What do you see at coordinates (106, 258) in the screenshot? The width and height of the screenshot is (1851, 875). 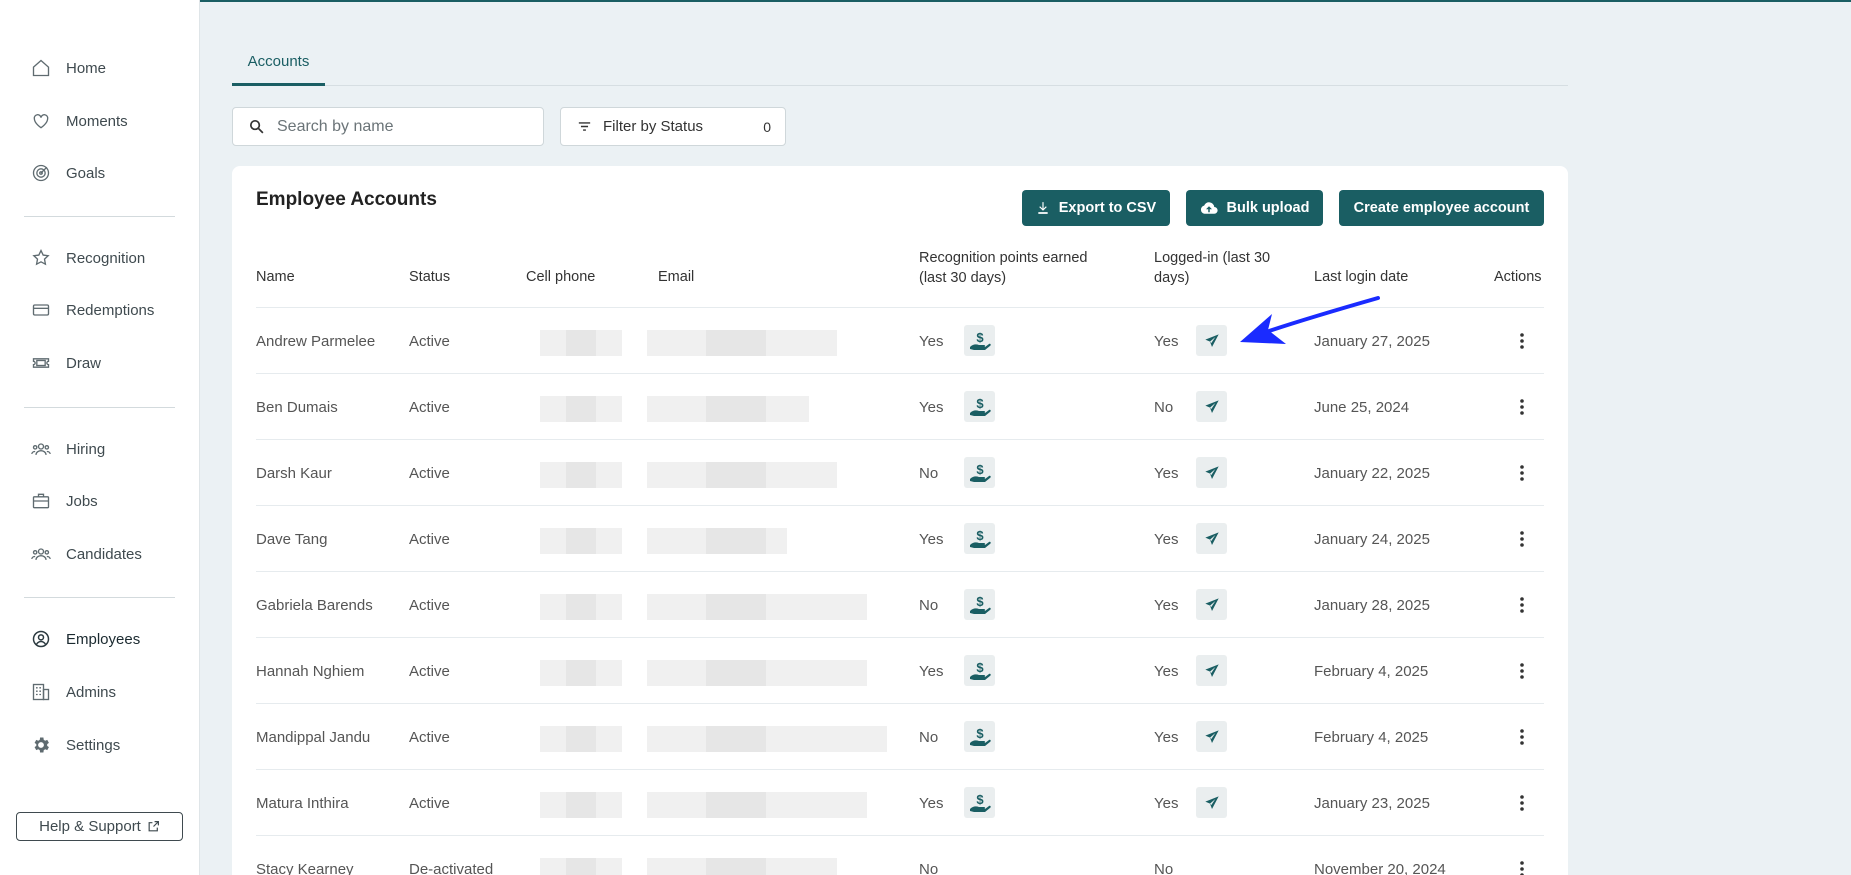 I see `sidebar-item-label: Recognition` at bounding box center [106, 258].